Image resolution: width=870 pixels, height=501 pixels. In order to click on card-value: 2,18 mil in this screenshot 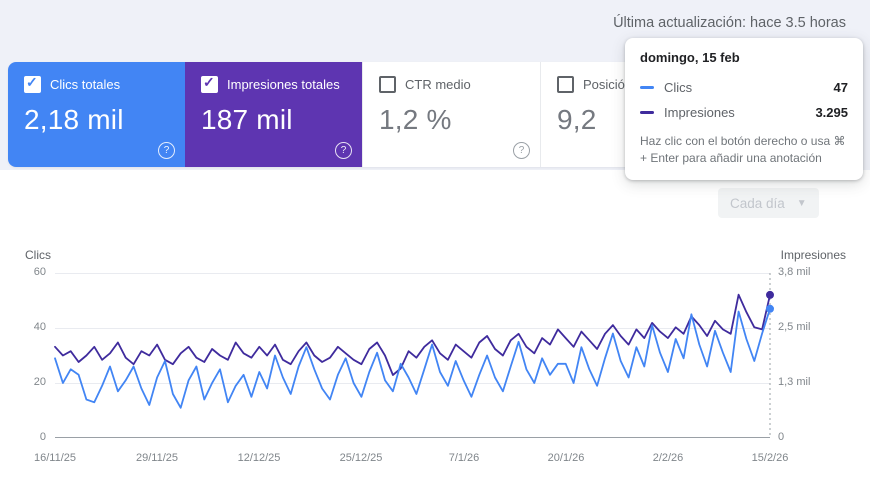, I will do `click(74, 119)`.